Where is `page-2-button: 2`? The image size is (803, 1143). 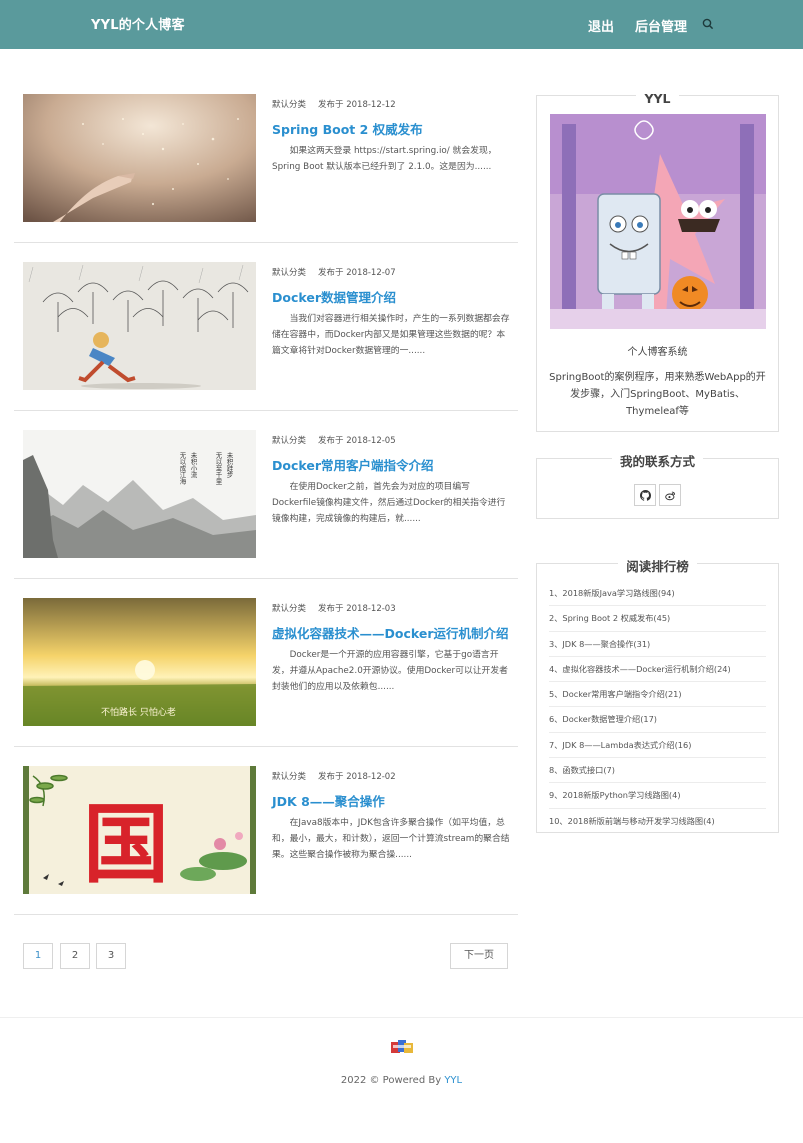 page-2-button: 2 is located at coordinates (75, 956).